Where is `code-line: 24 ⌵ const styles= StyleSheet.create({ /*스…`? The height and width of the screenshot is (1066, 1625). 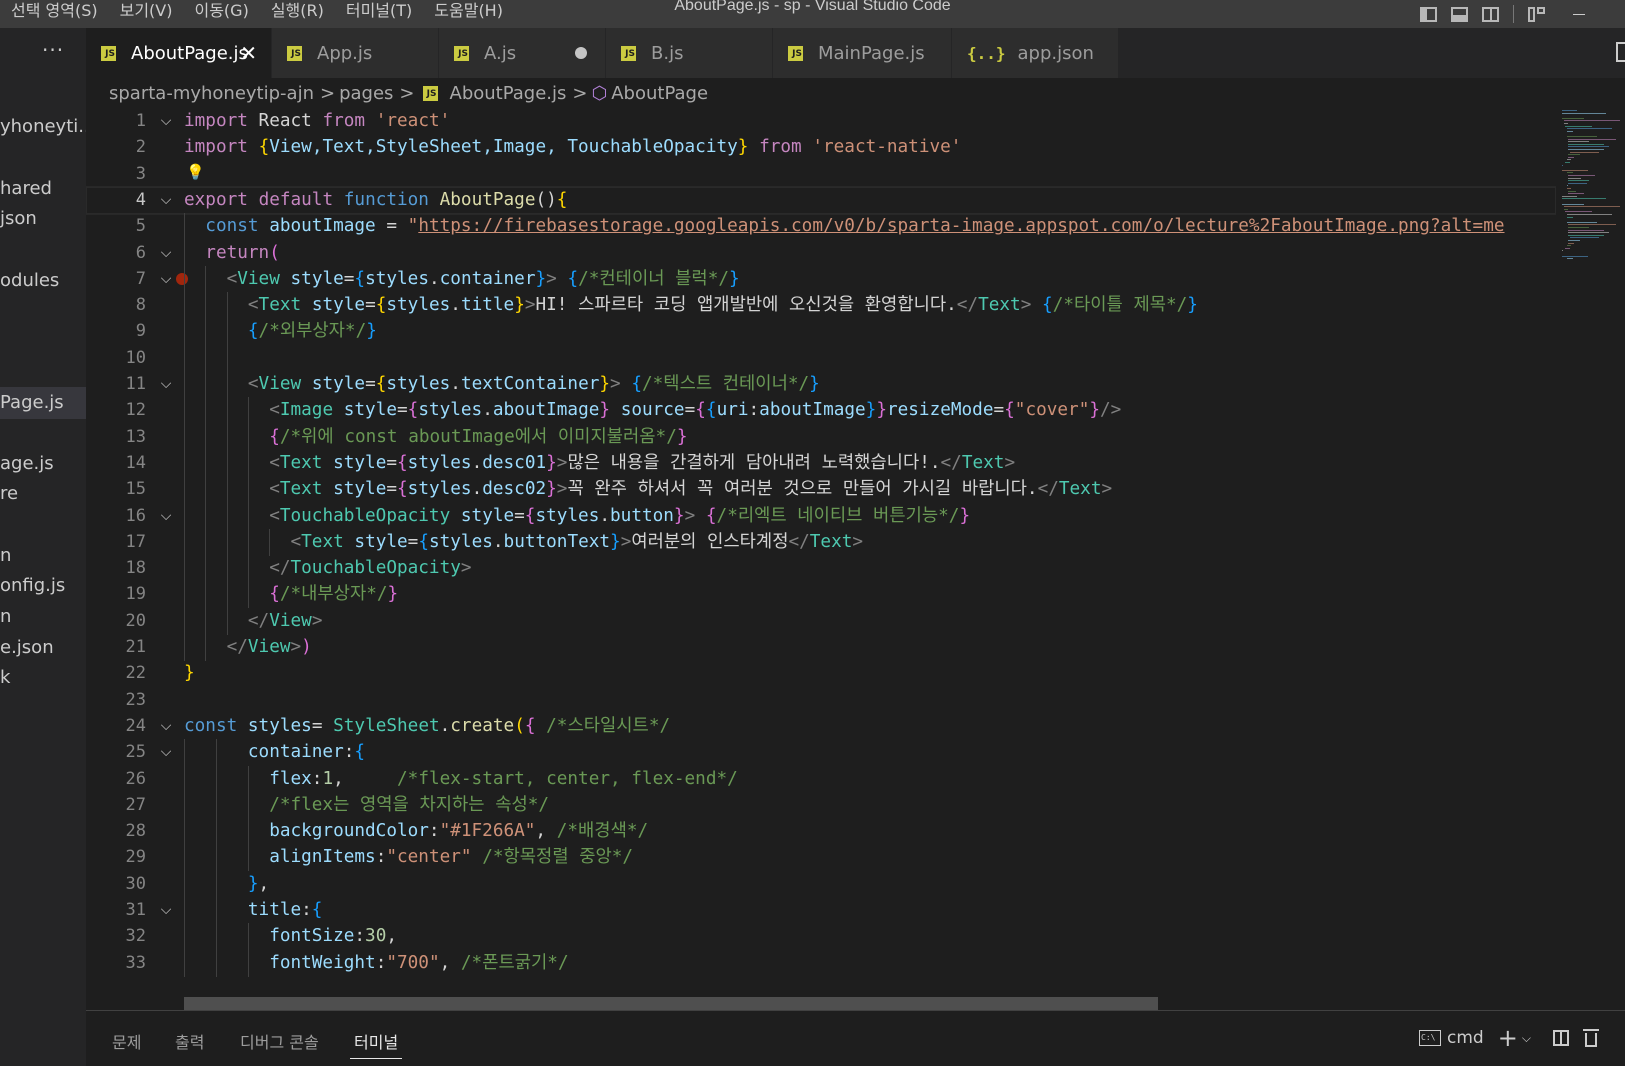
code-line: 24 ⌵ const styles= StyleSheet.create({ /*스… is located at coordinates (821, 726).